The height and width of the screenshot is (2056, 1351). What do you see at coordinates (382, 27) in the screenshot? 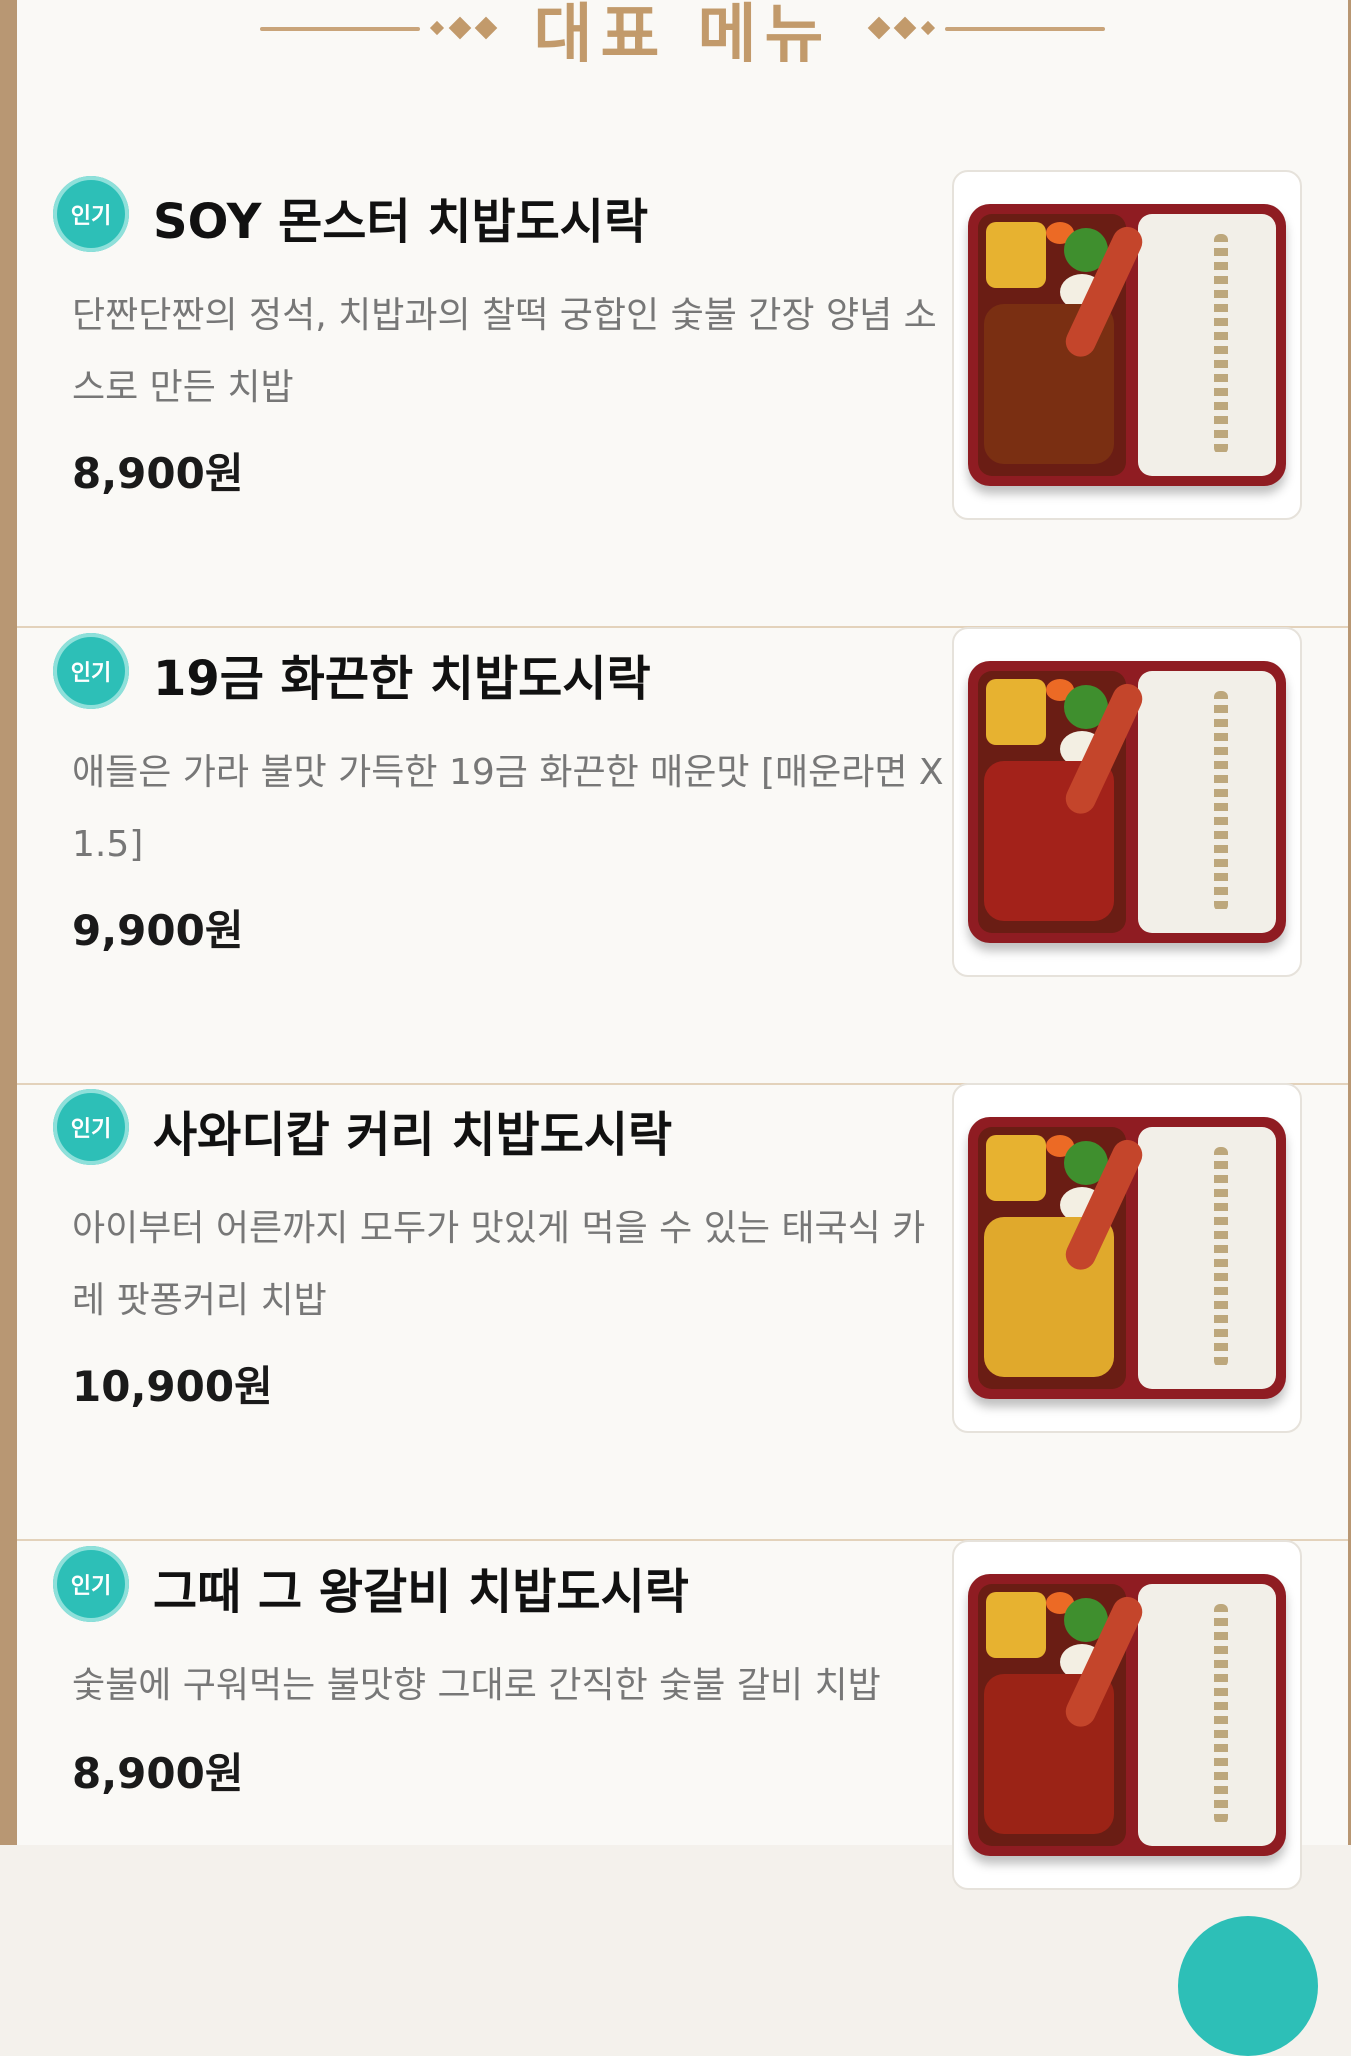
I see `header-ornament-left` at bounding box center [382, 27].